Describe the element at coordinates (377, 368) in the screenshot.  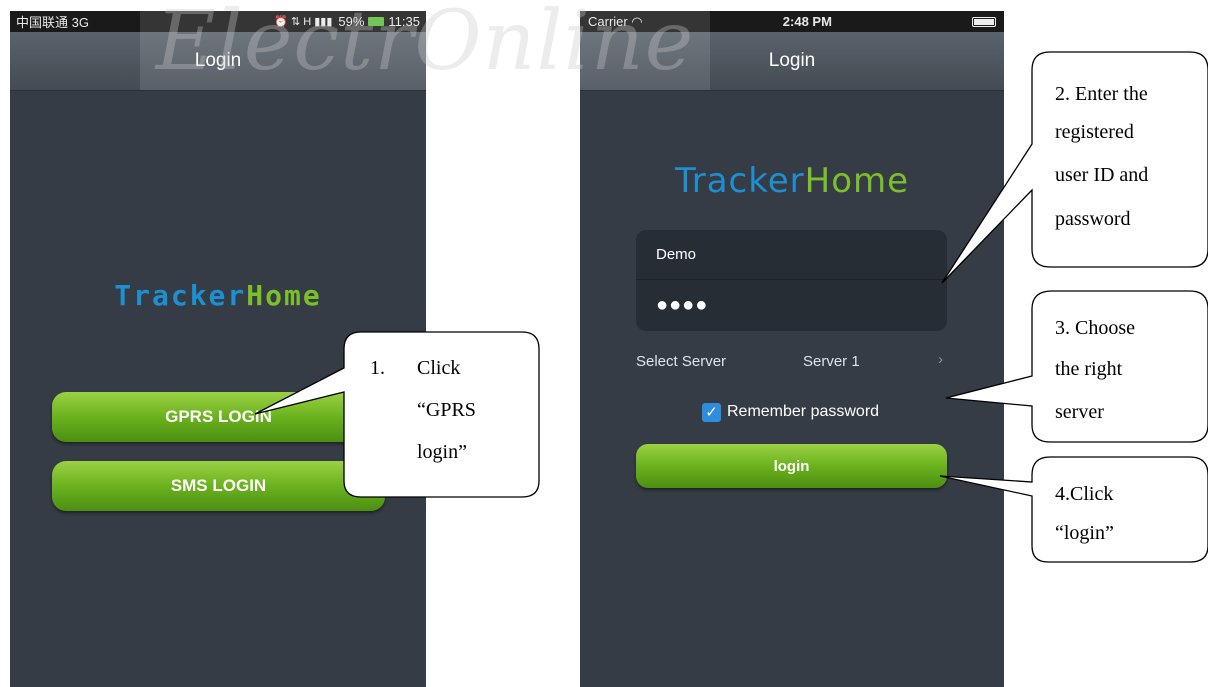
I see `callout-1-number: 1.` at that location.